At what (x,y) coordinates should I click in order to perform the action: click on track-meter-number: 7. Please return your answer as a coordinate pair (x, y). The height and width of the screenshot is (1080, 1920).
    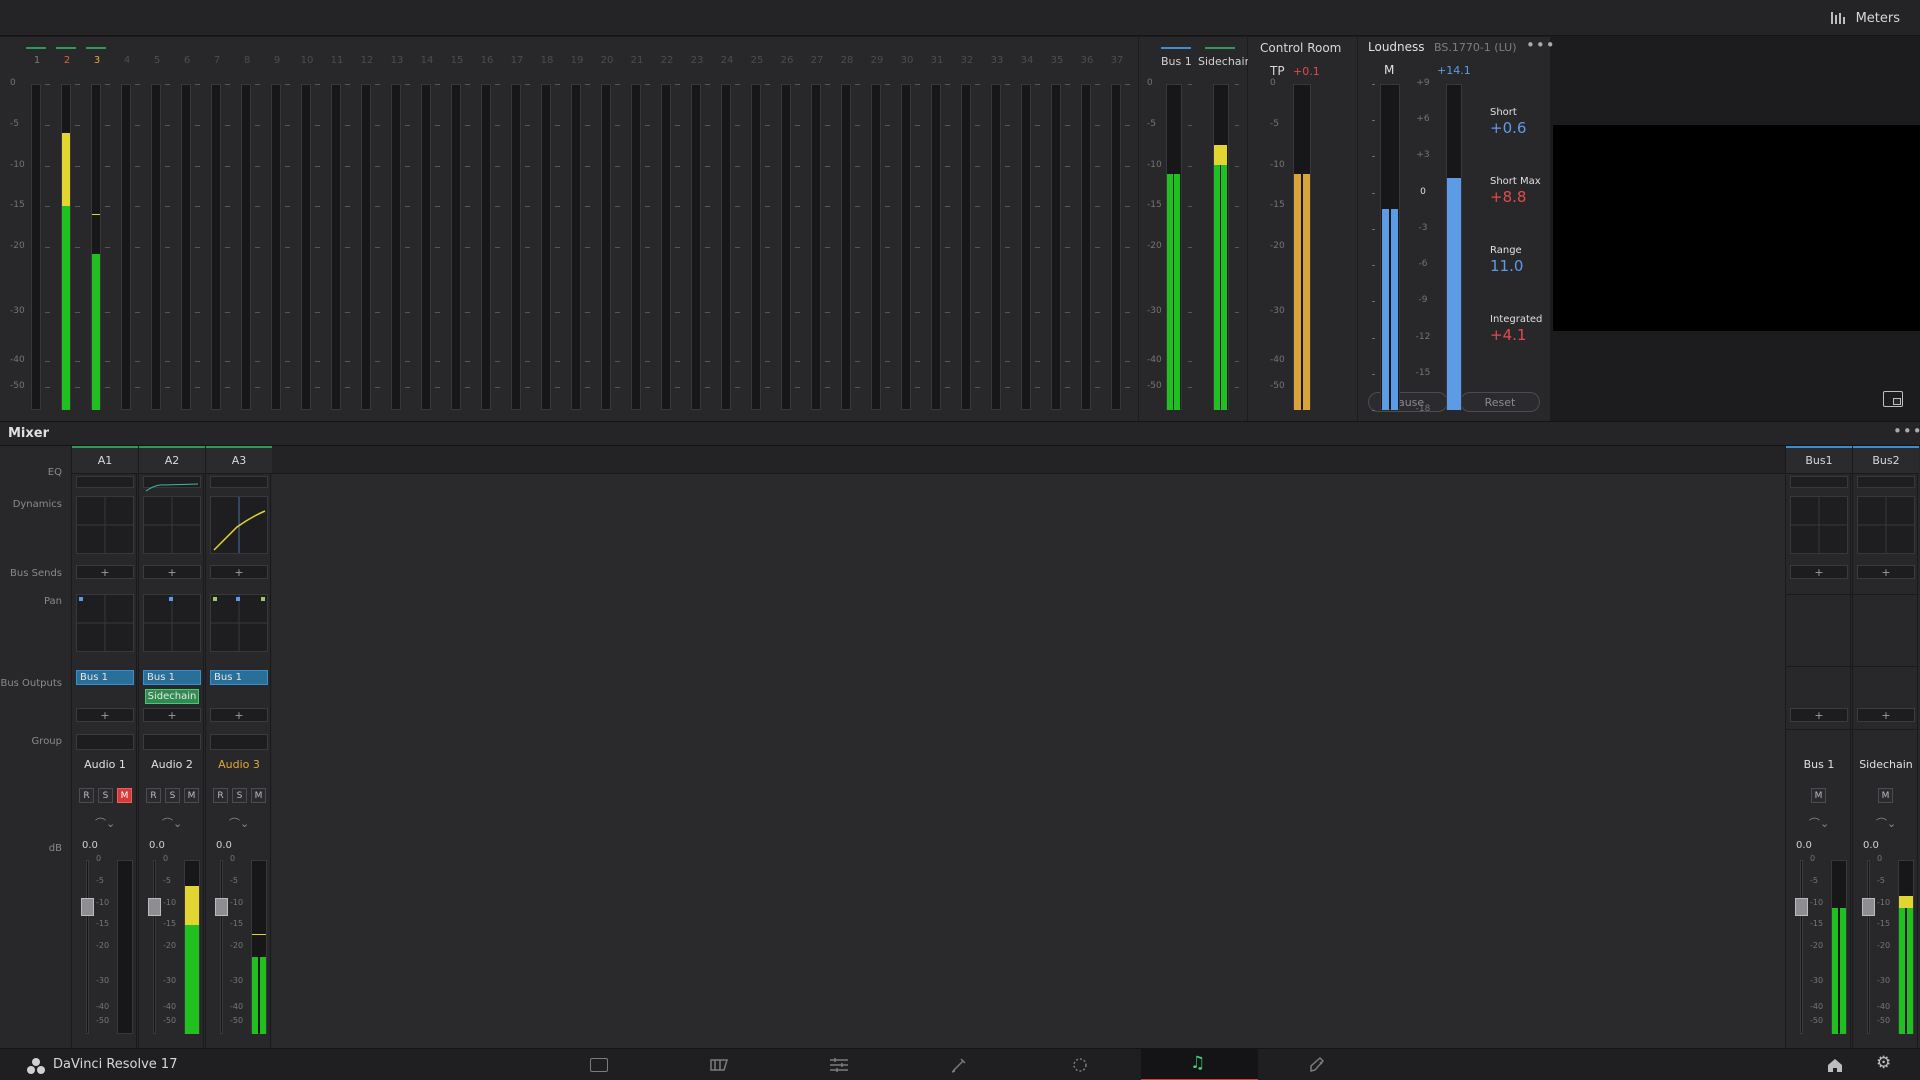
    Looking at the image, I should click on (217, 60).